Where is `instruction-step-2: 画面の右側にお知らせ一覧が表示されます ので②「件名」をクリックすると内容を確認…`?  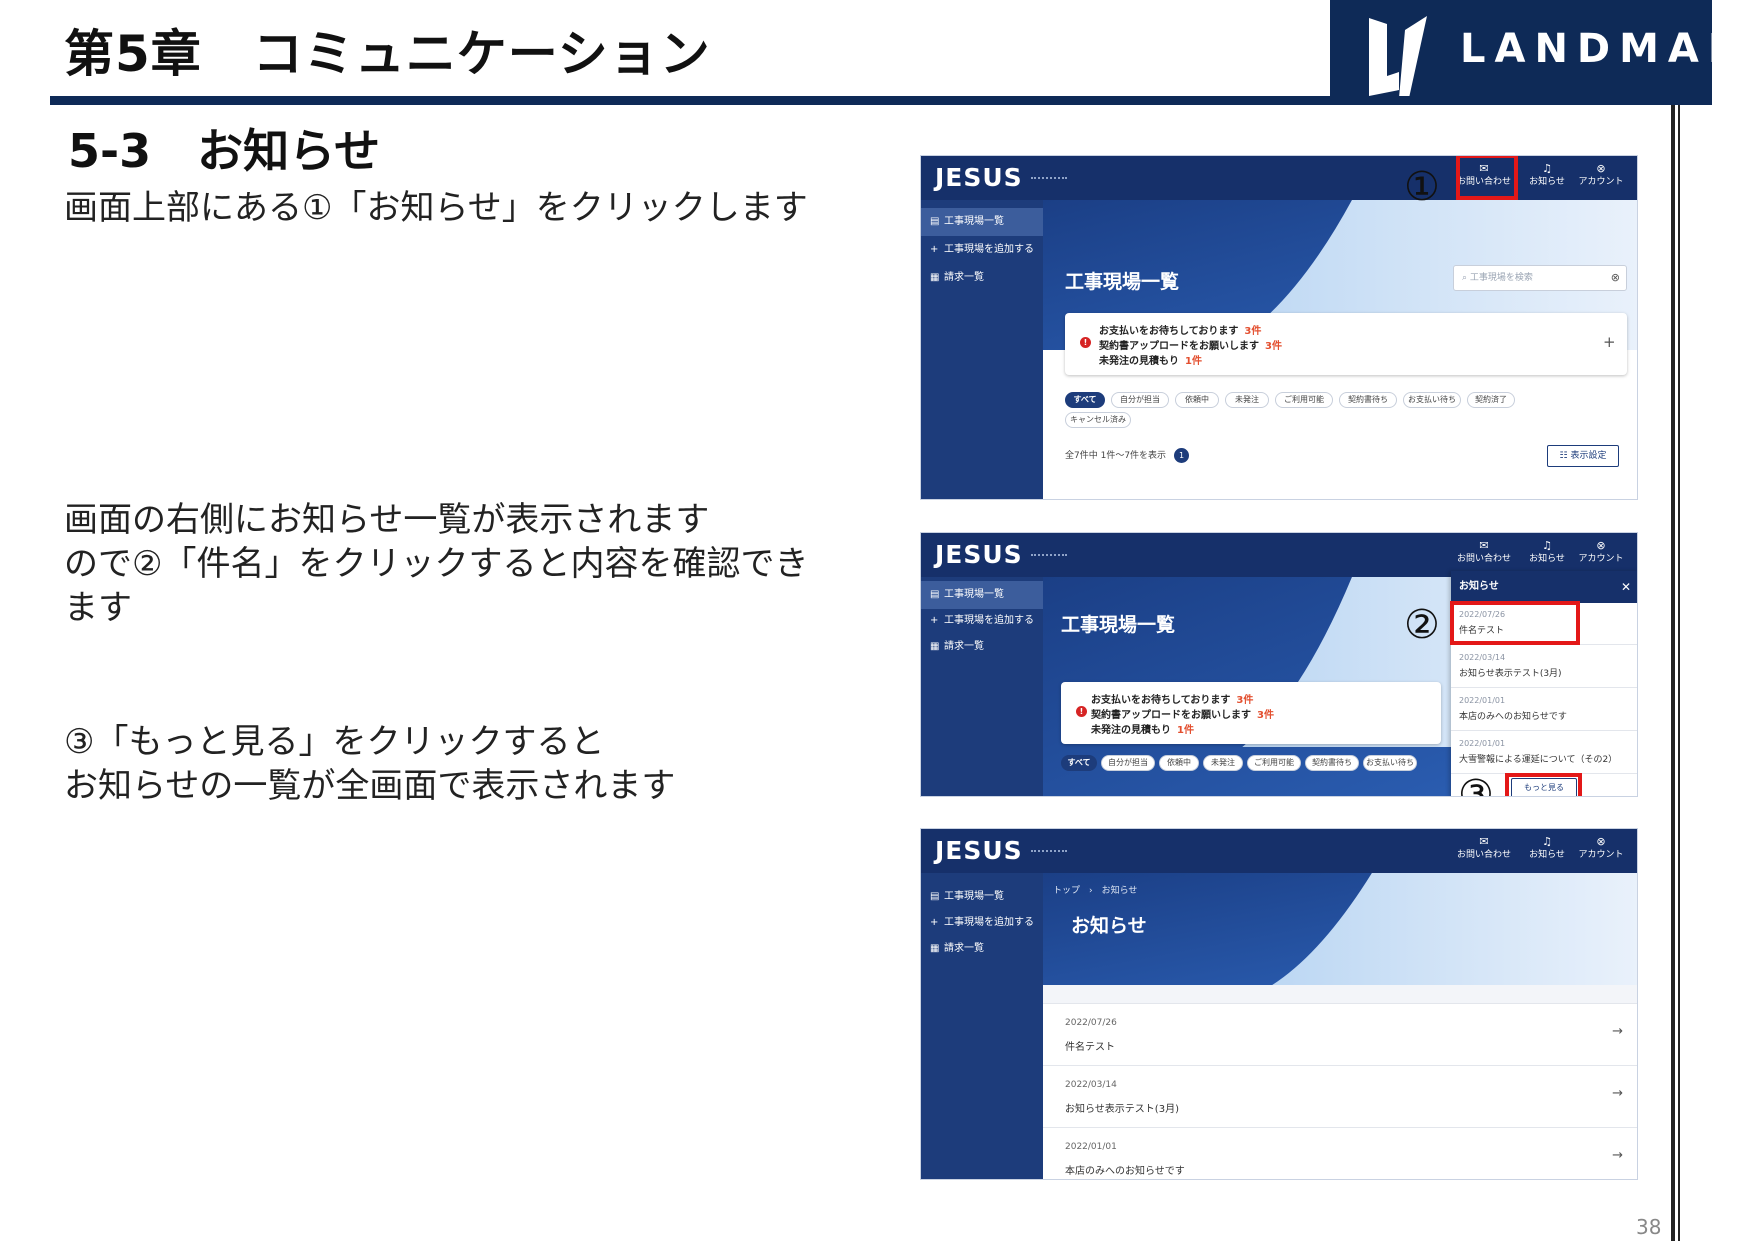
instruction-step-2: 画面の右側にお知らせ一覧が表示されます ので②「件名」をクリックすると内容を確認… is located at coordinates (436, 564).